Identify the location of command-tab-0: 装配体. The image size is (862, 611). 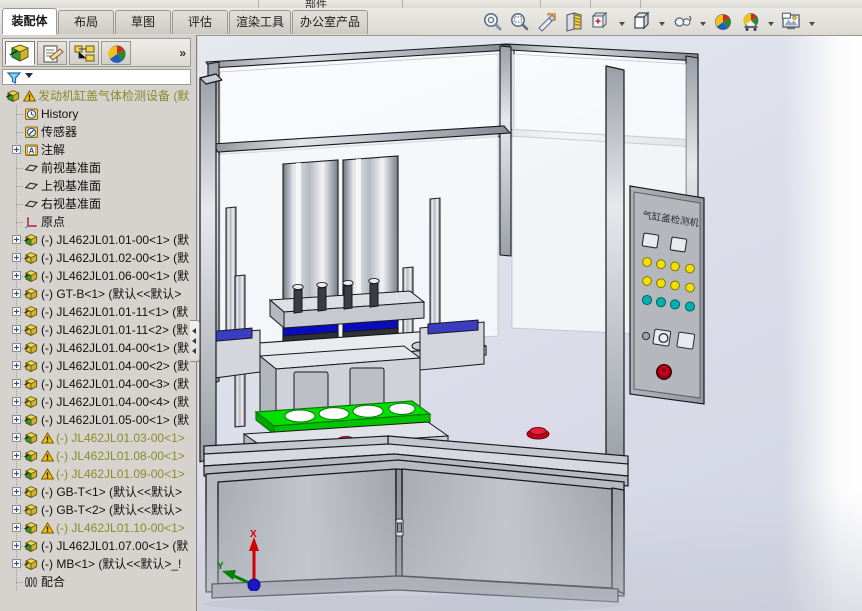
(29, 21).